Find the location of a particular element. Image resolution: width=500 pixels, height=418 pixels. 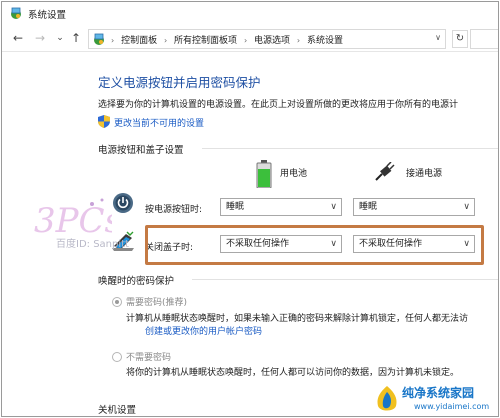

breadcrumb: › 控制面板 › 所有控制面板项 › 电源选项 › 系统设置 is located at coordinates (229, 39).